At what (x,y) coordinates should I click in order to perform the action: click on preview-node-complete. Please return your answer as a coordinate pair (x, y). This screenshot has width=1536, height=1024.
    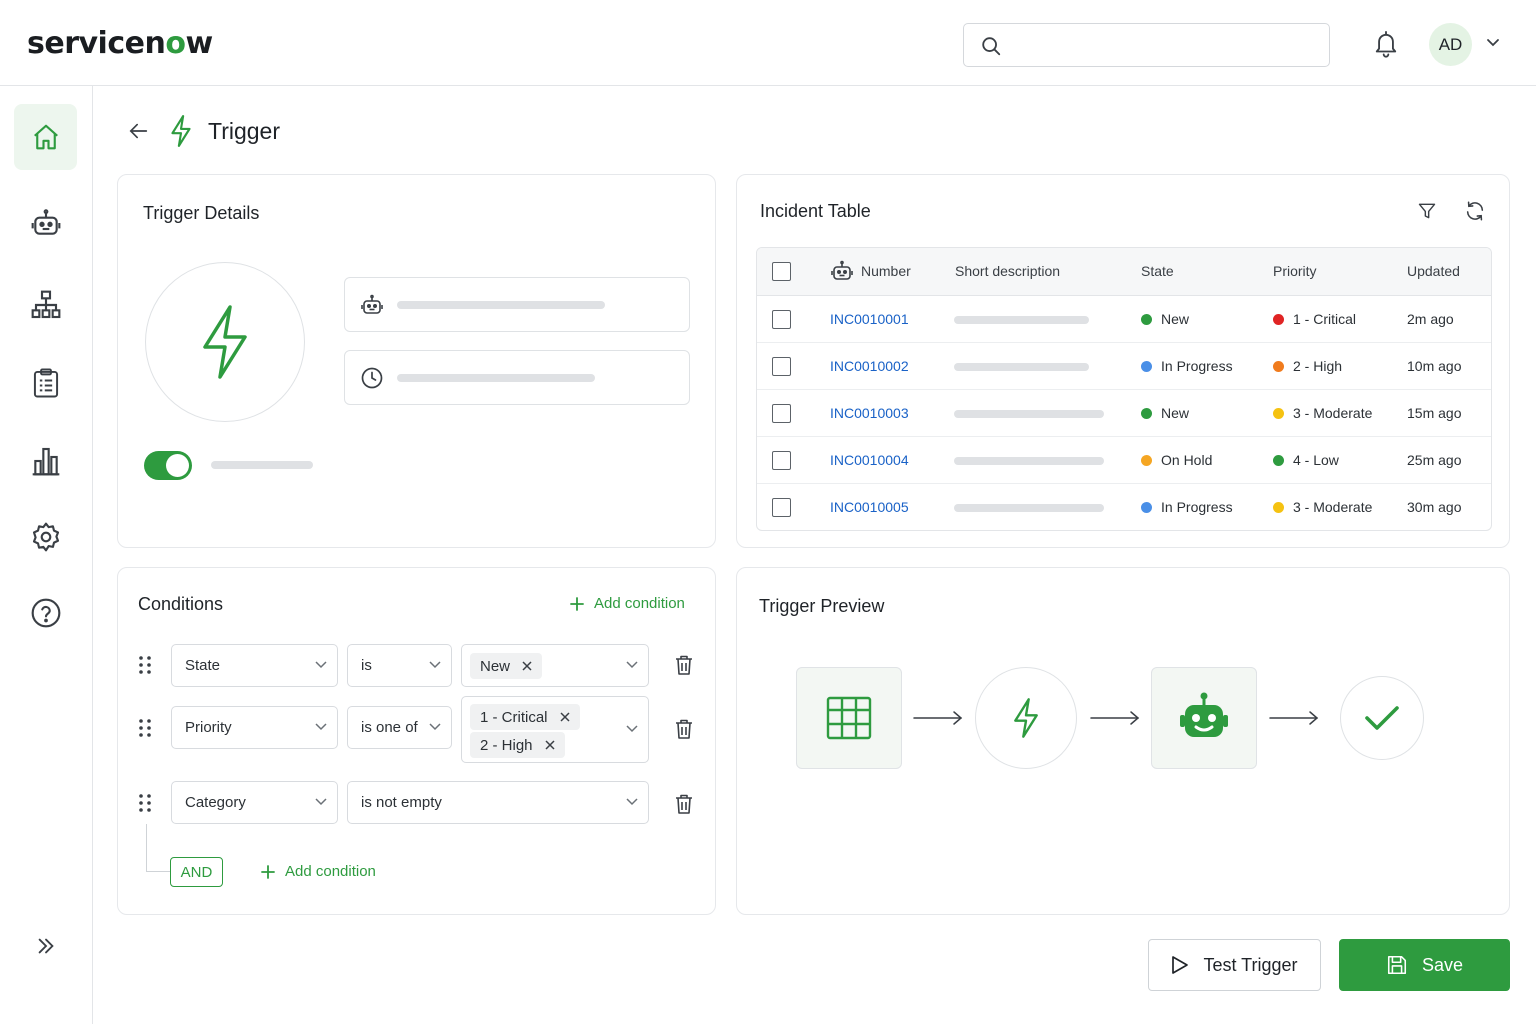
    Looking at the image, I should click on (1382, 718).